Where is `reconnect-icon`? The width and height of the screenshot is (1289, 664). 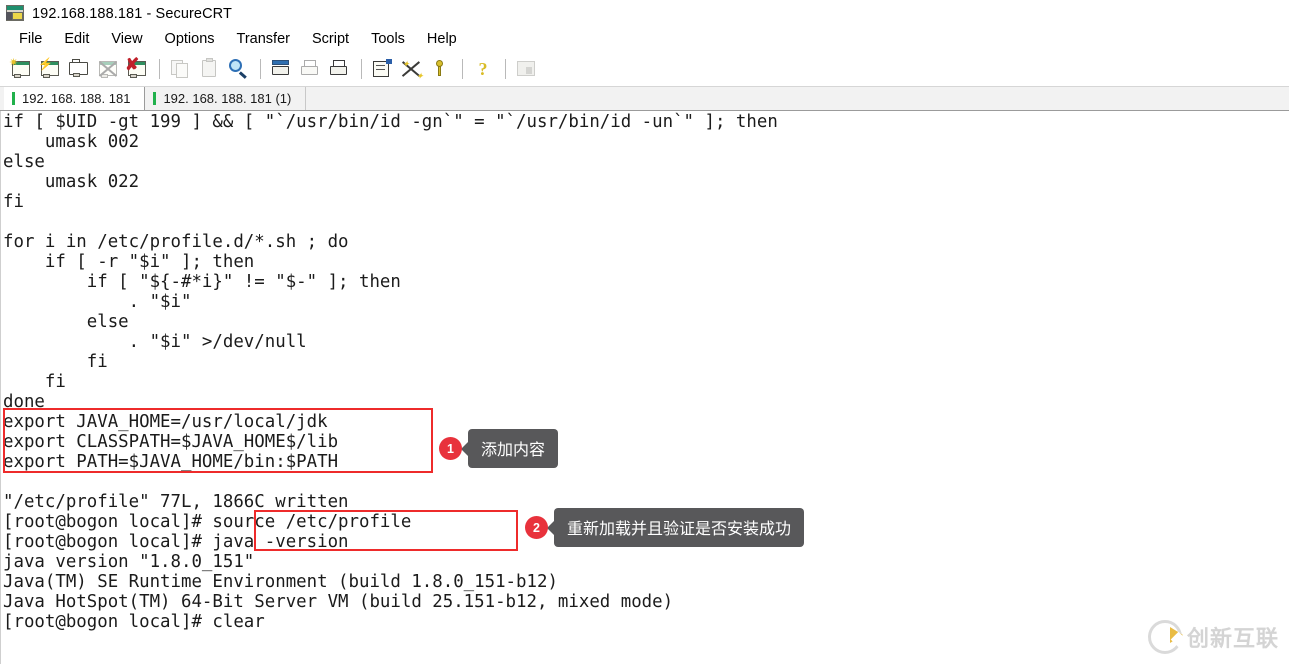
reconnect-icon is located at coordinates (108, 69).